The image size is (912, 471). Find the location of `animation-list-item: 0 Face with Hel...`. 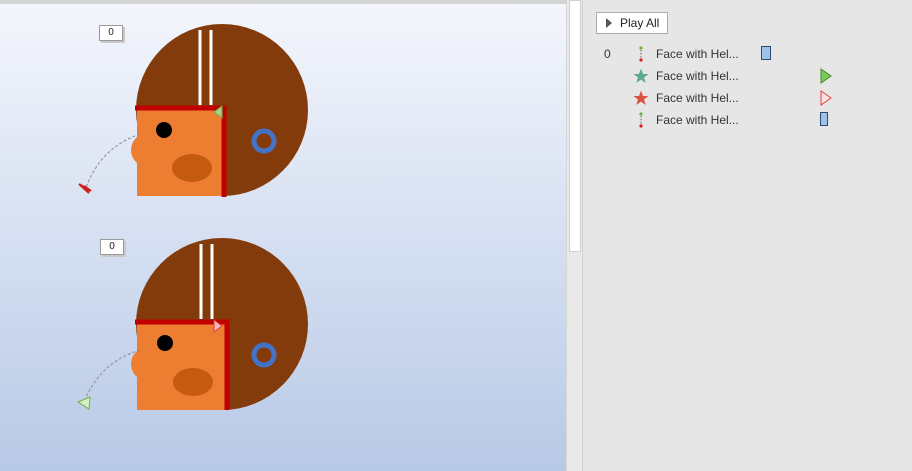

animation-list-item: 0 Face with Hel... is located at coordinates (747, 54).